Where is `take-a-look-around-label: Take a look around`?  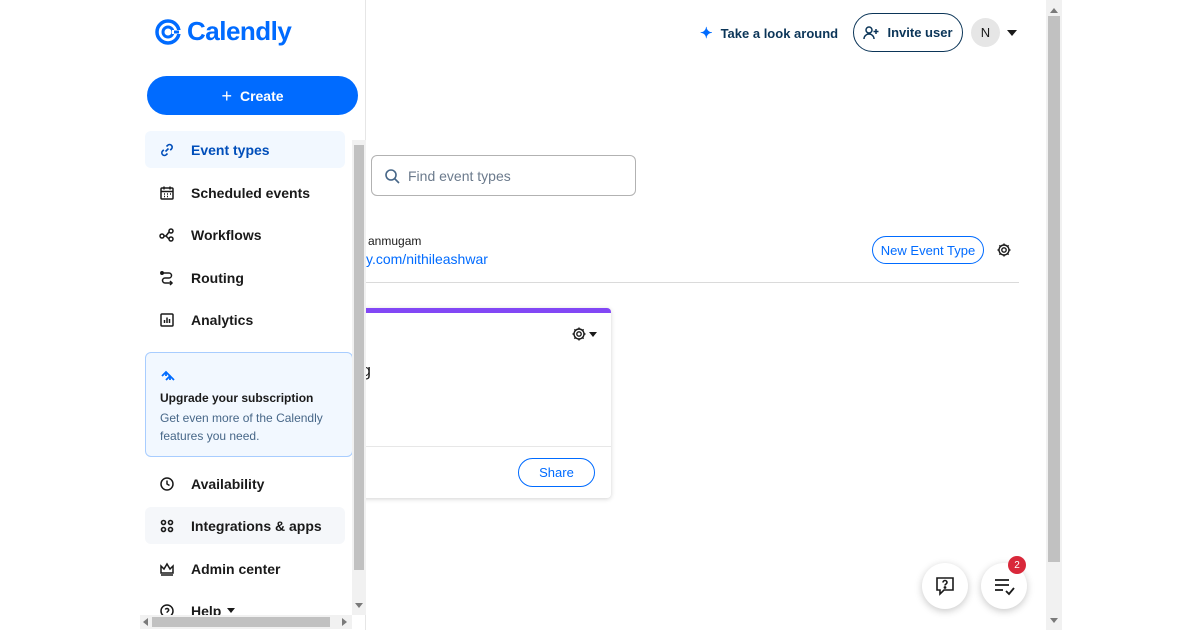
take-a-look-around-label: Take a look around is located at coordinates (779, 33).